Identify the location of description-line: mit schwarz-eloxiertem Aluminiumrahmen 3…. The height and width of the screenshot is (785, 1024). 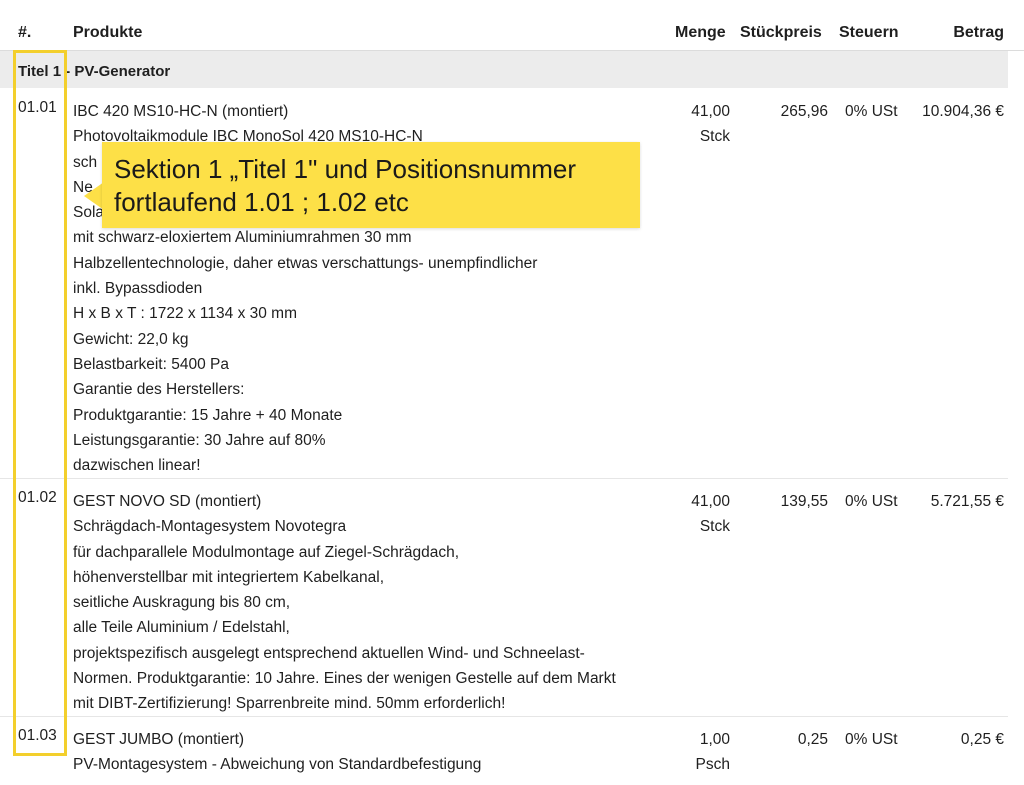
(242, 238).